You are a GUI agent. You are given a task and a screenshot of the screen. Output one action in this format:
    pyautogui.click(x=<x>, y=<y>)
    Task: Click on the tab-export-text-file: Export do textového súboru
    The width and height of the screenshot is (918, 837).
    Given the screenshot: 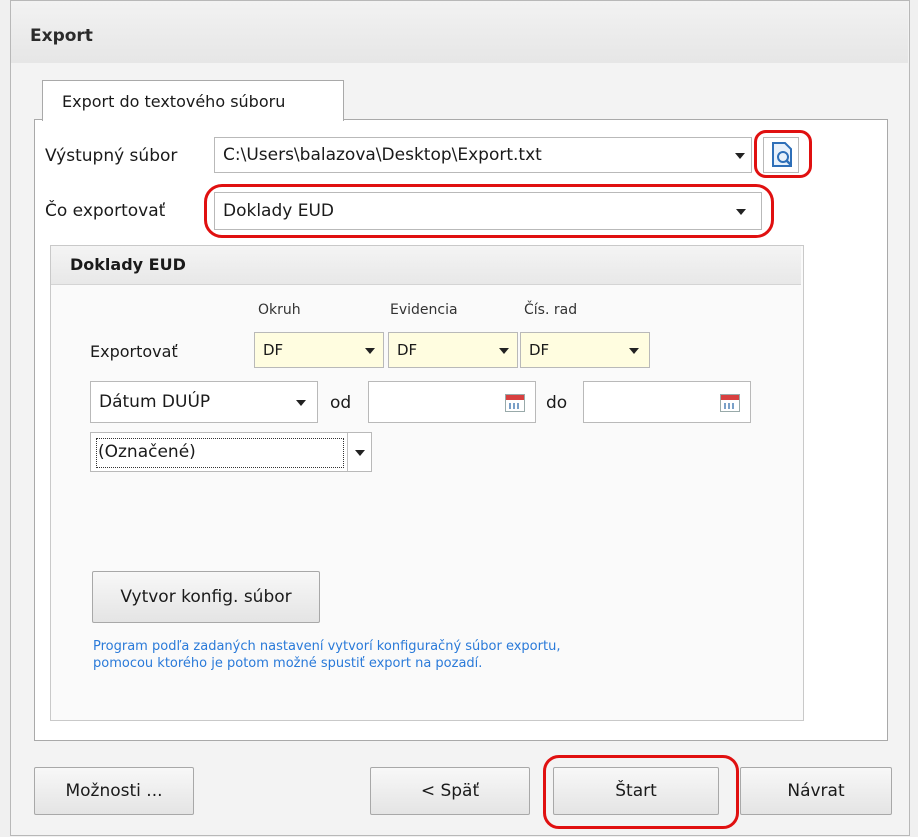 What is the action you would take?
    pyautogui.click(x=193, y=100)
    